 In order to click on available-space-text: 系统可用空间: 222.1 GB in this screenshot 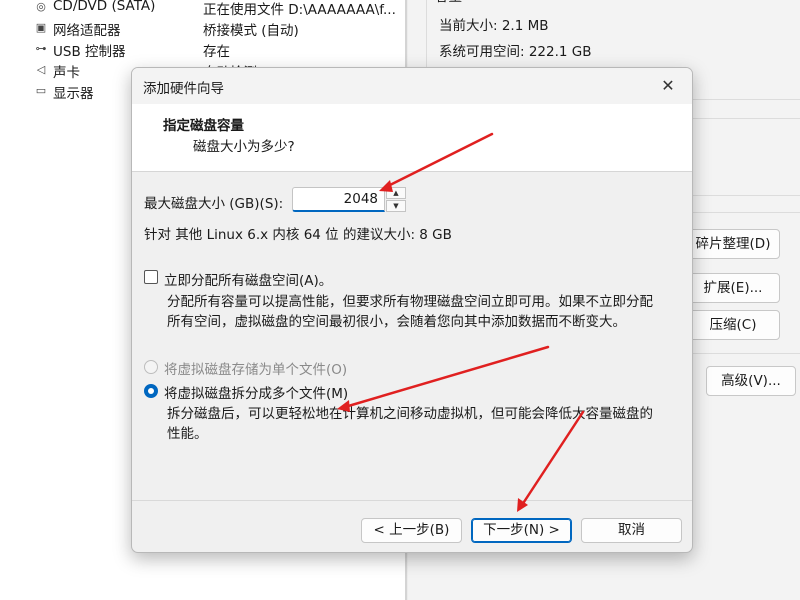, I will do `click(515, 52)`.